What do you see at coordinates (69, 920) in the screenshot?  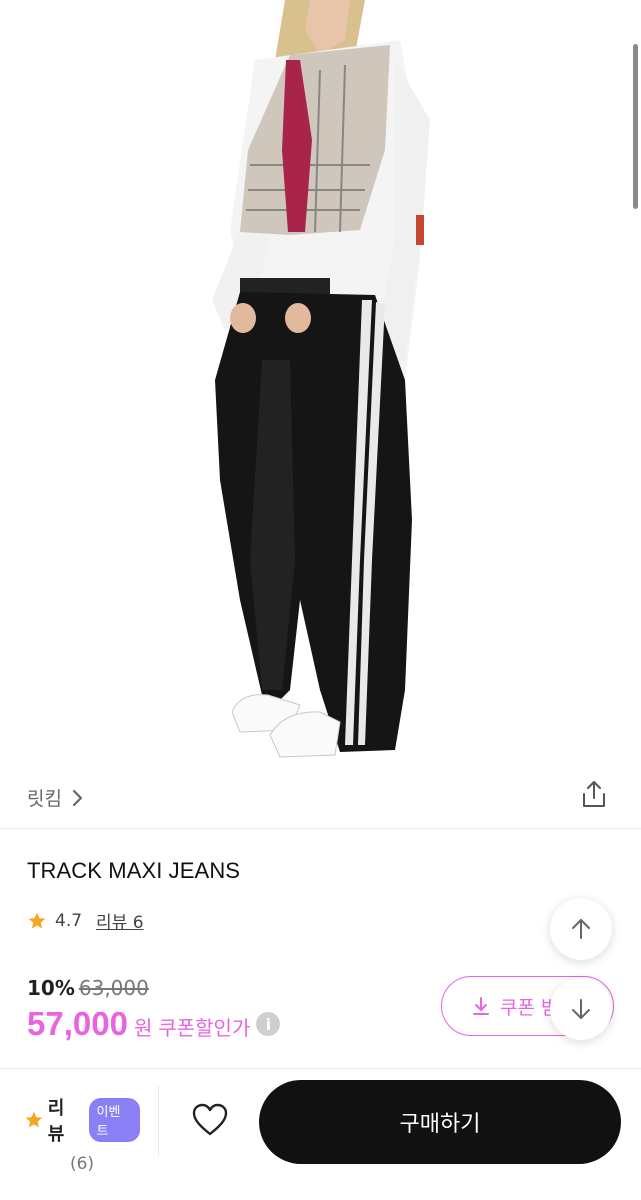 I see `rating-value: 4.7` at bounding box center [69, 920].